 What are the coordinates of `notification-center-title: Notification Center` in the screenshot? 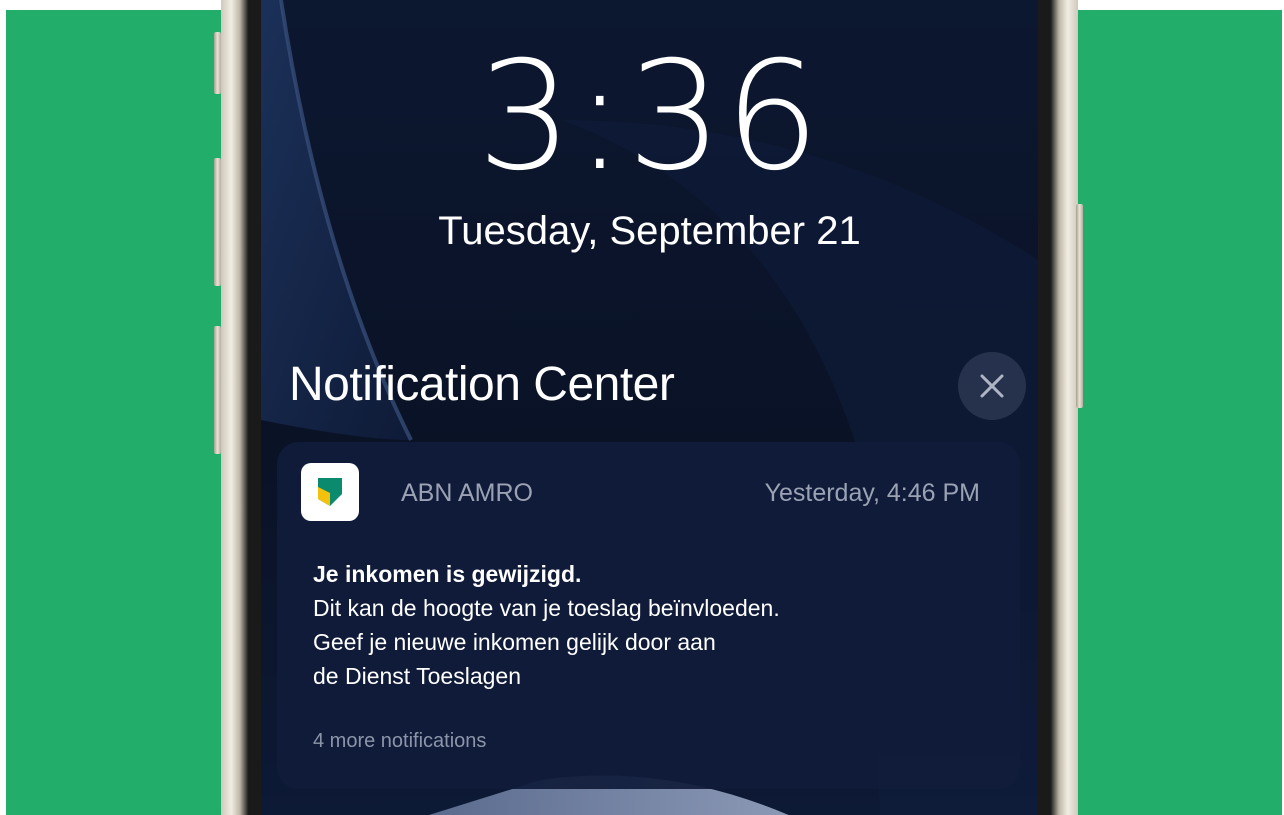 It's located at (482, 384).